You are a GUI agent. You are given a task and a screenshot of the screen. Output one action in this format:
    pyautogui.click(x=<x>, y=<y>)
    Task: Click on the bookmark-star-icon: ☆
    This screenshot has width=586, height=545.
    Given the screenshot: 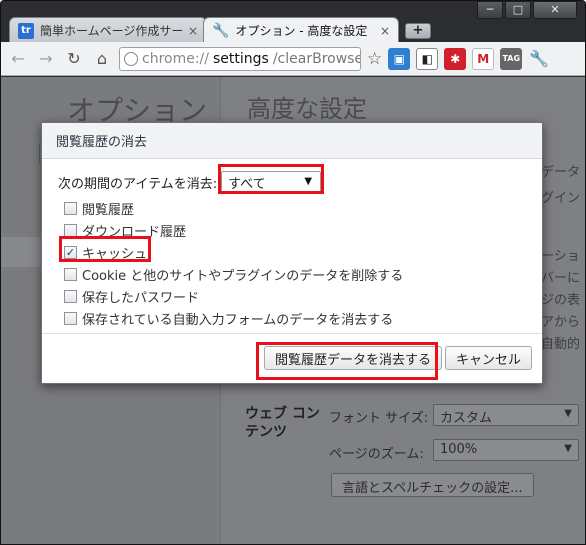 What is the action you would take?
    pyautogui.click(x=374, y=59)
    